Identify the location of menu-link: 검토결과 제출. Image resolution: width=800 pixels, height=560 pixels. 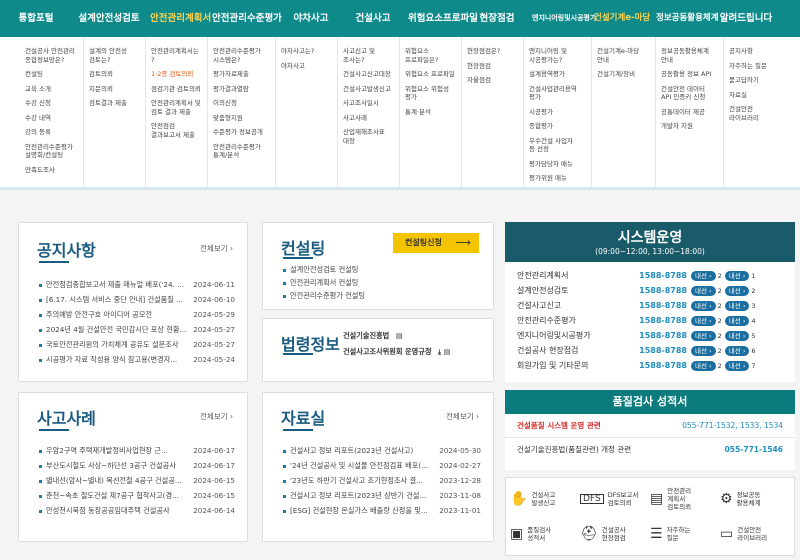
(115, 103).